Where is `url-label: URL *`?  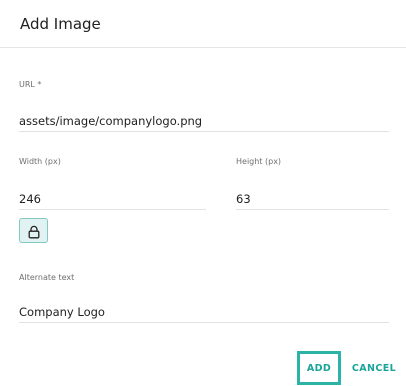
url-label: URL * is located at coordinates (30, 84).